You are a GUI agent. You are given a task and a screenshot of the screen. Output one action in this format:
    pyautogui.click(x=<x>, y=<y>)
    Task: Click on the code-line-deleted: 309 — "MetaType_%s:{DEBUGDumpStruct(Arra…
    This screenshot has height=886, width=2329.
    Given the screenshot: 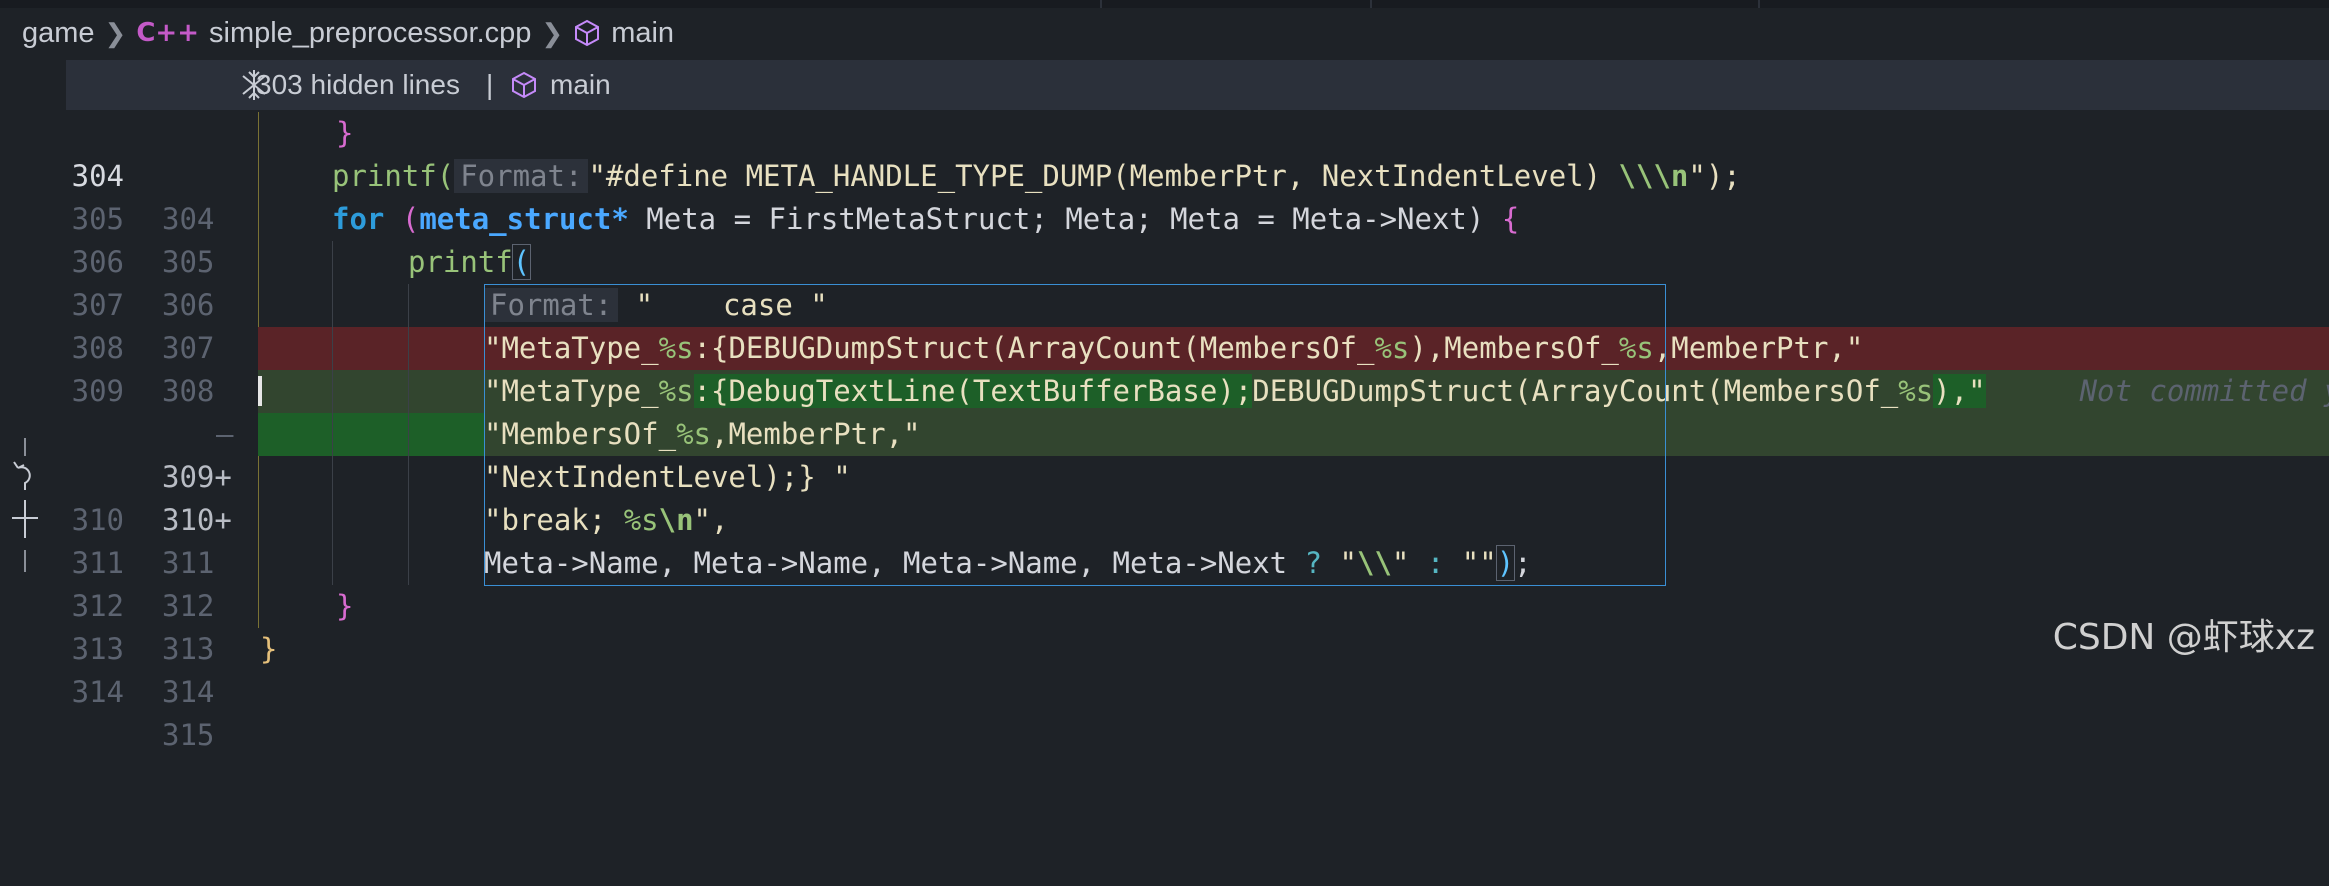 What is the action you would take?
    pyautogui.click(x=1197, y=389)
    